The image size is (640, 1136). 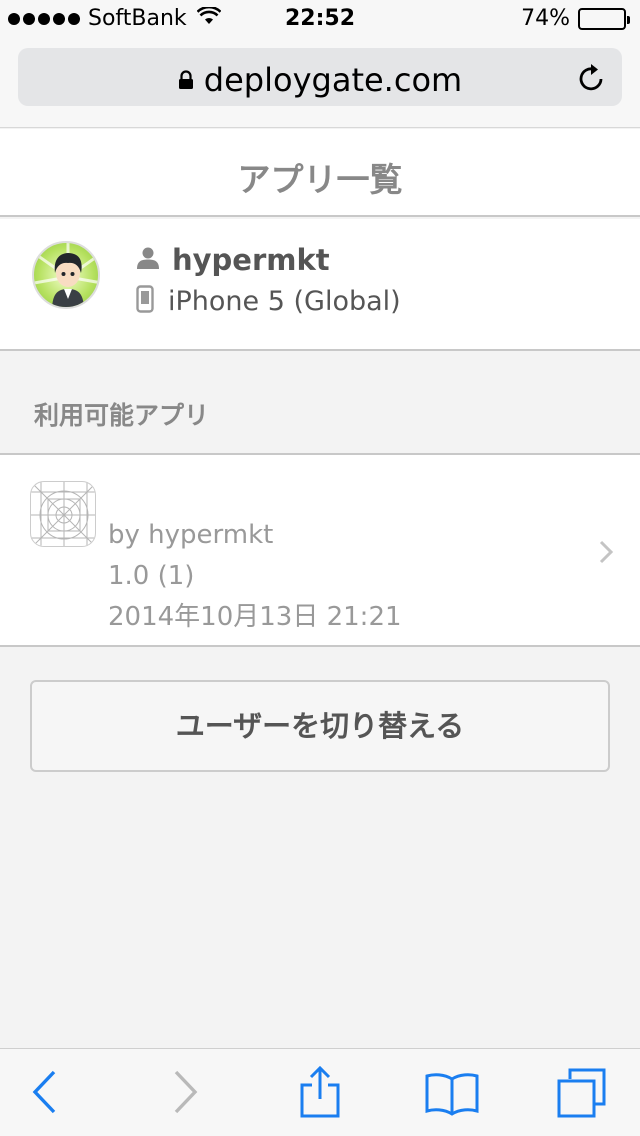 What do you see at coordinates (606, 554) in the screenshot?
I see `chevron-right-icon` at bounding box center [606, 554].